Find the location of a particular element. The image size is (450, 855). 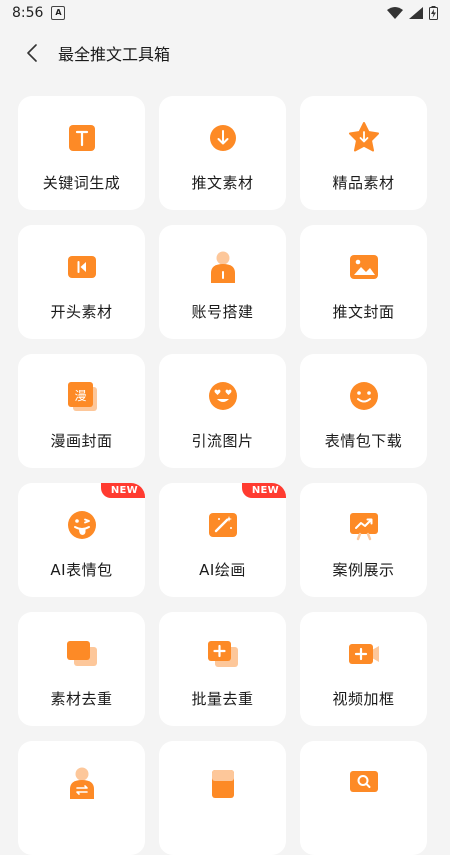

tool-label: 推文封面 is located at coordinates (363, 312).